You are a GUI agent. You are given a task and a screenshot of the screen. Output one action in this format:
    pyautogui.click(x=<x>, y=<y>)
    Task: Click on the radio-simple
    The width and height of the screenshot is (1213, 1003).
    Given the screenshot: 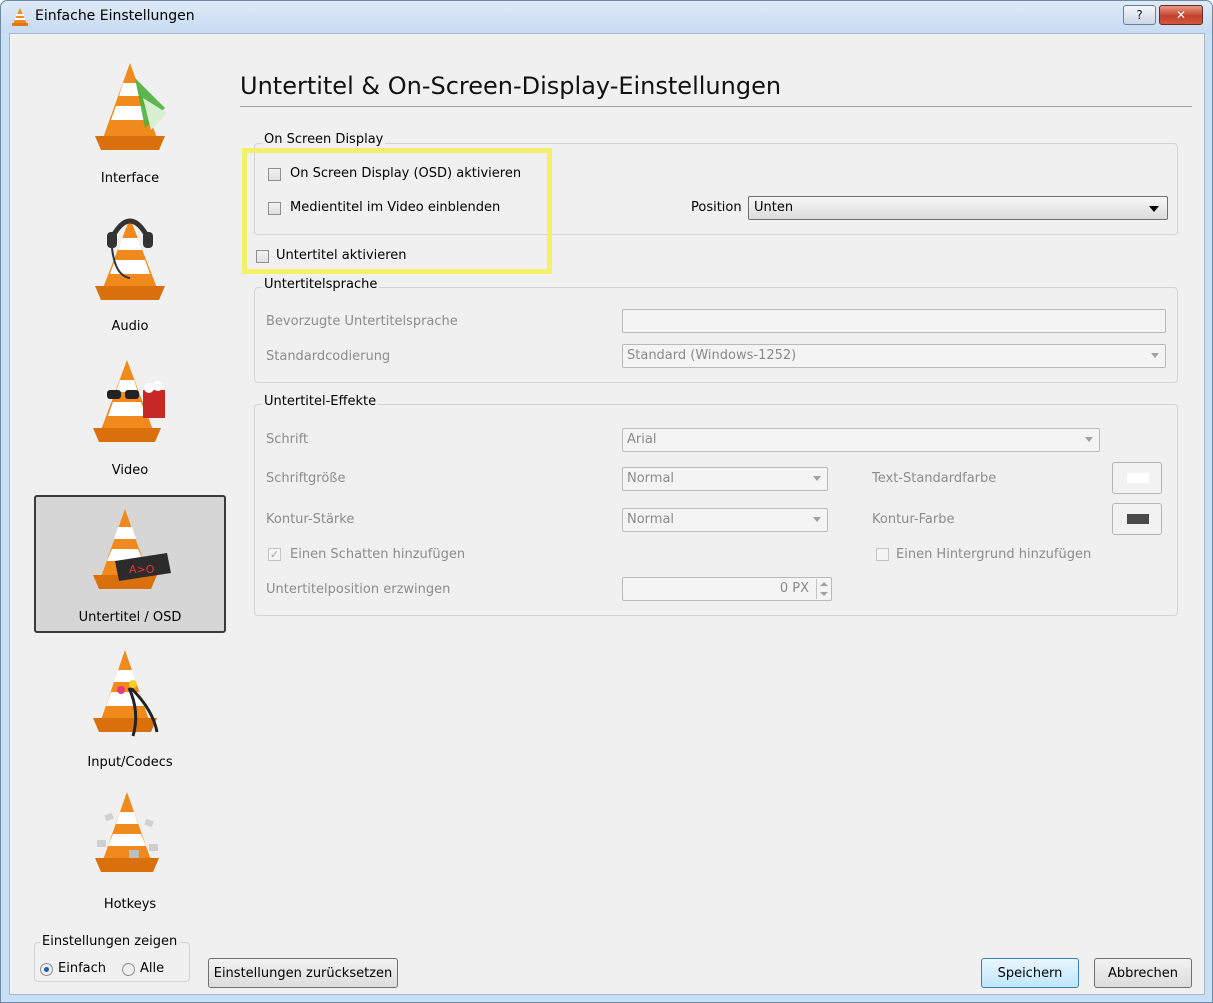 What is the action you would take?
    pyautogui.click(x=46, y=969)
    